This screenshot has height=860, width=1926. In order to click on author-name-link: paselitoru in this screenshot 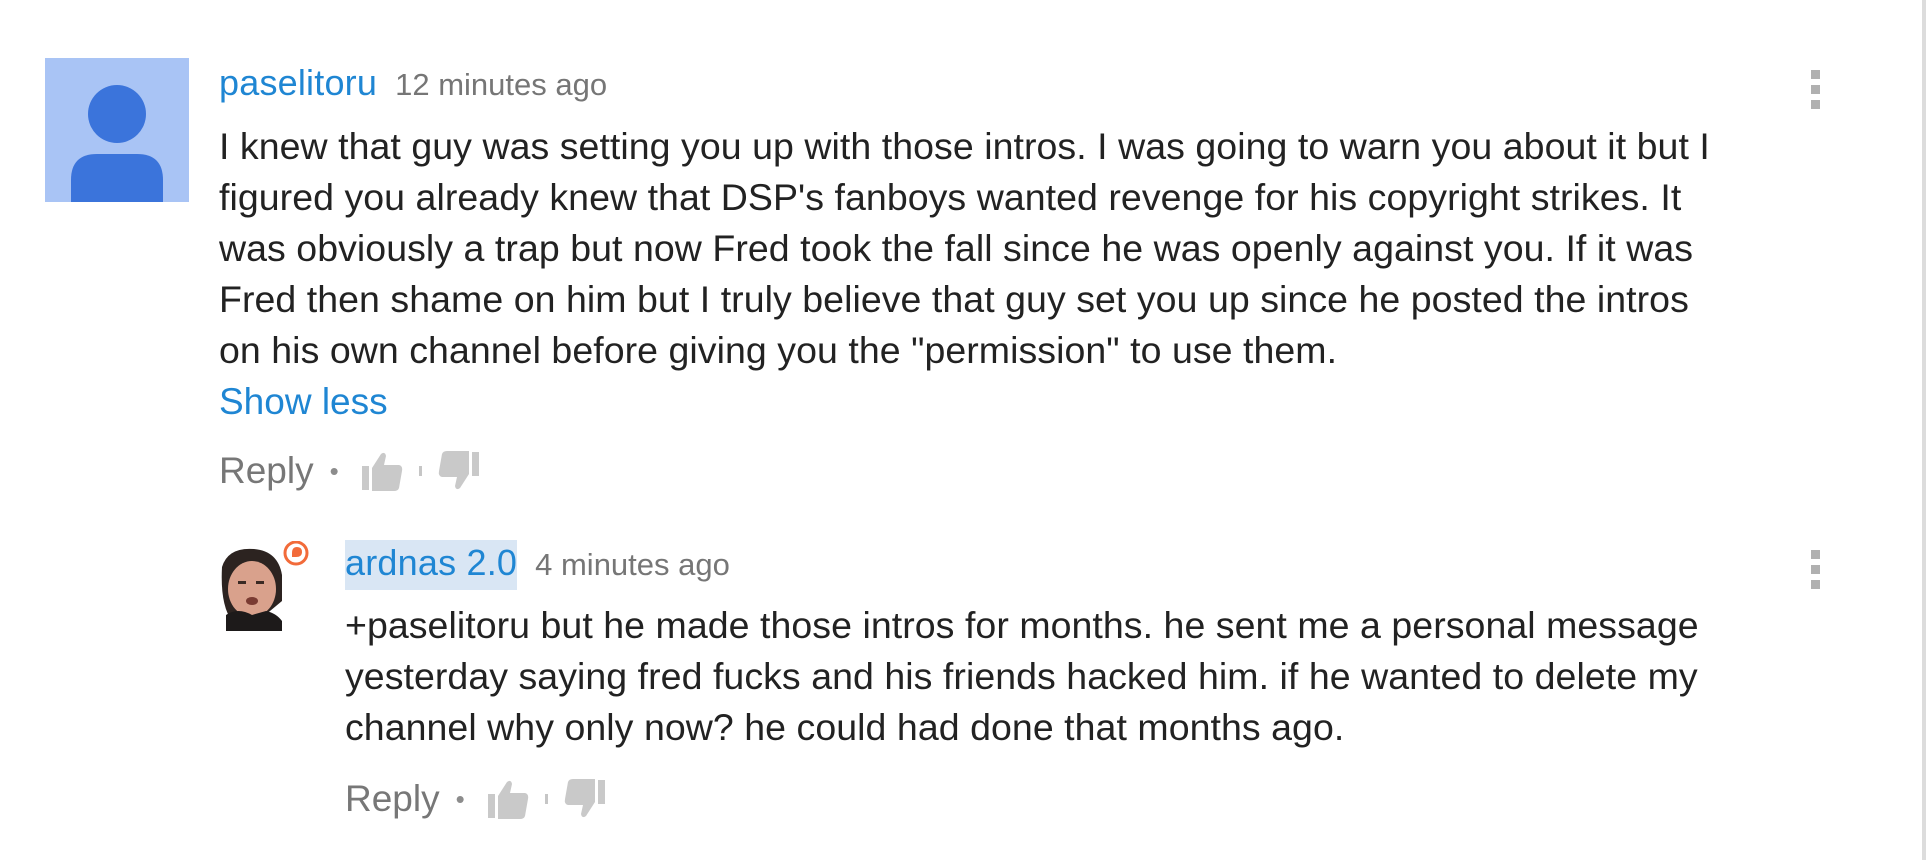, I will do `click(298, 83)`.